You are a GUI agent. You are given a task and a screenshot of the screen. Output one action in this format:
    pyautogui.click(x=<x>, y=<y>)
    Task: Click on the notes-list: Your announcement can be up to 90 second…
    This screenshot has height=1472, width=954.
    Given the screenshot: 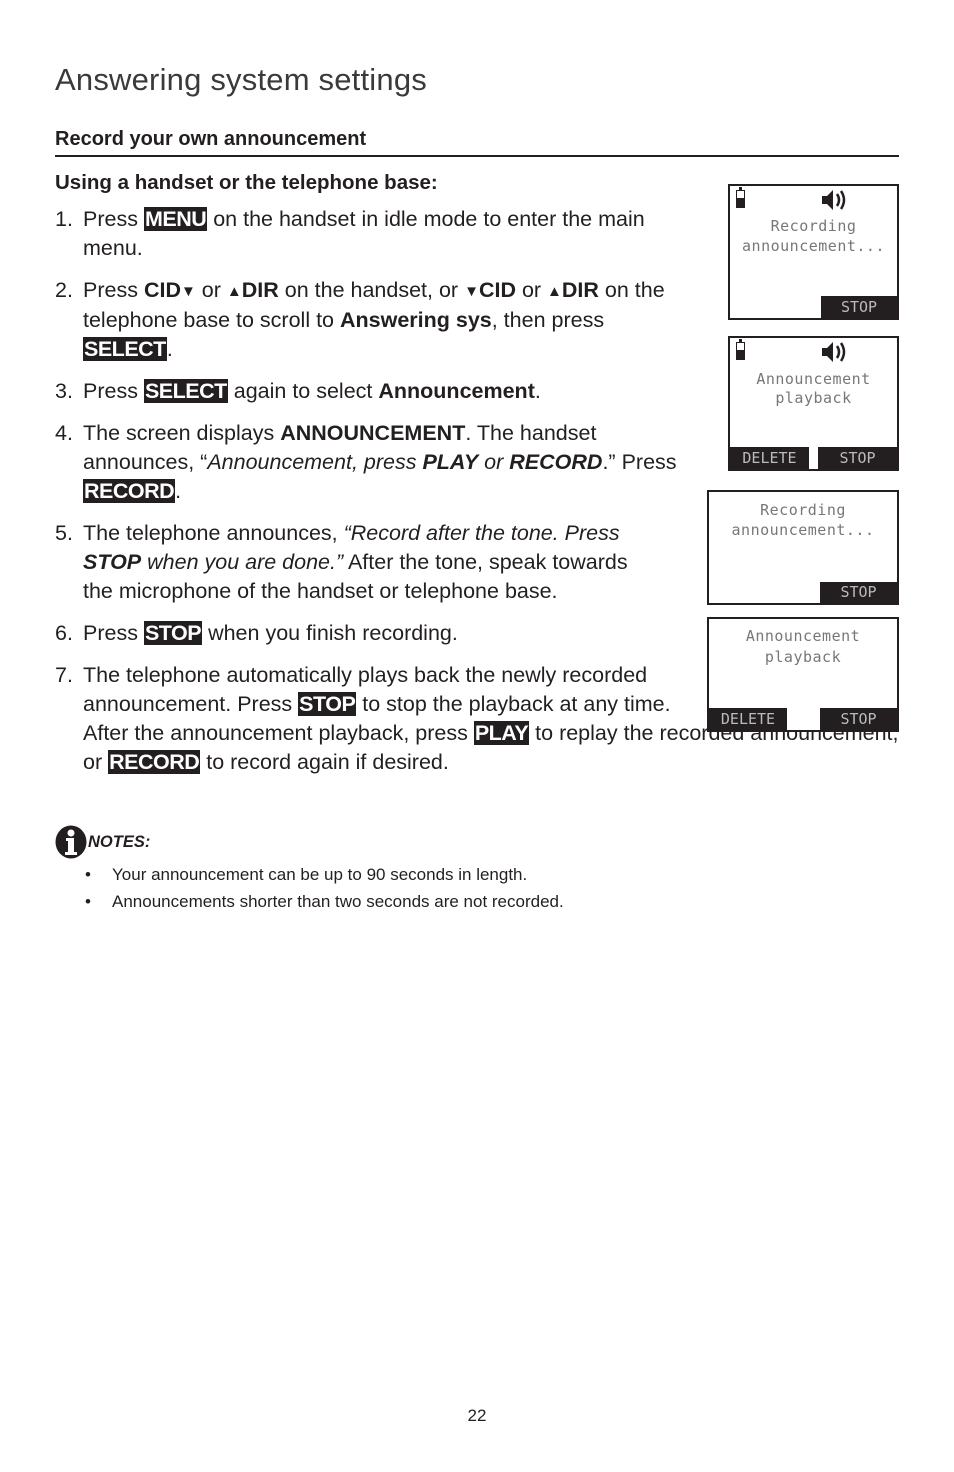 What is the action you would take?
    pyautogui.click(x=435, y=888)
    